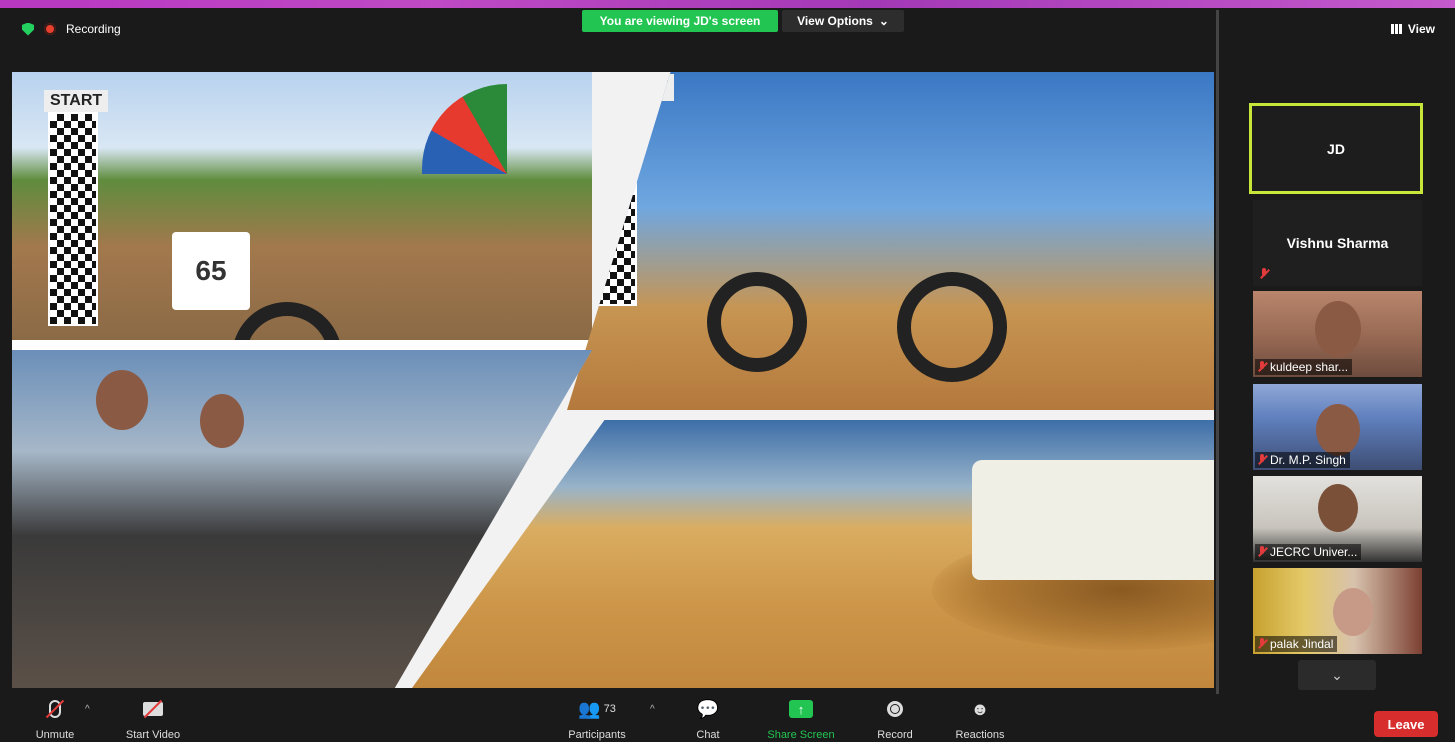 The width and height of the screenshot is (1455, 742). What do you see at coordinates (680, 21) in the screenshot?
I see `viewing-screen-banner: You are viewing JD's screen` at bounding box center [680, 21].